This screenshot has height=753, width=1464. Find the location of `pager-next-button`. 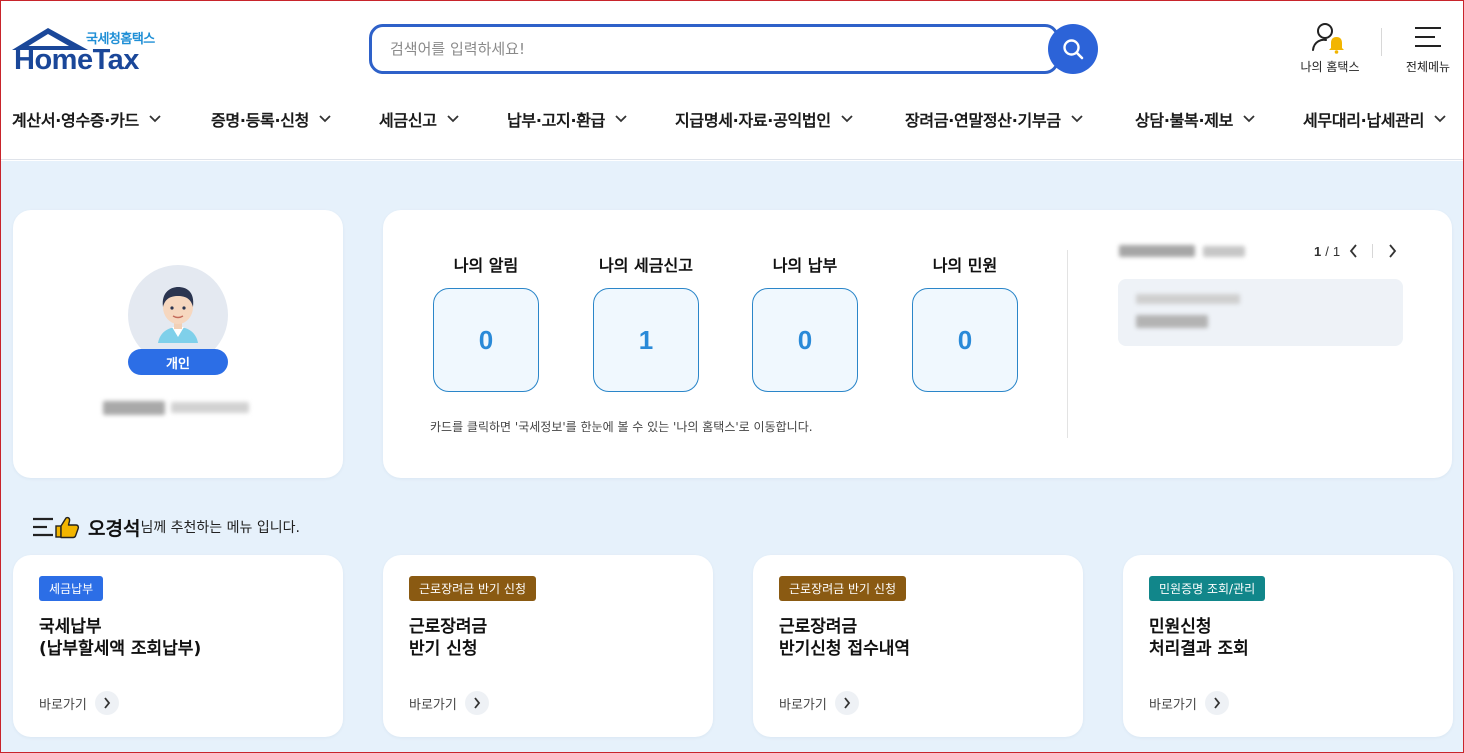

pager-next-button is located at coordinates (1392, 251).